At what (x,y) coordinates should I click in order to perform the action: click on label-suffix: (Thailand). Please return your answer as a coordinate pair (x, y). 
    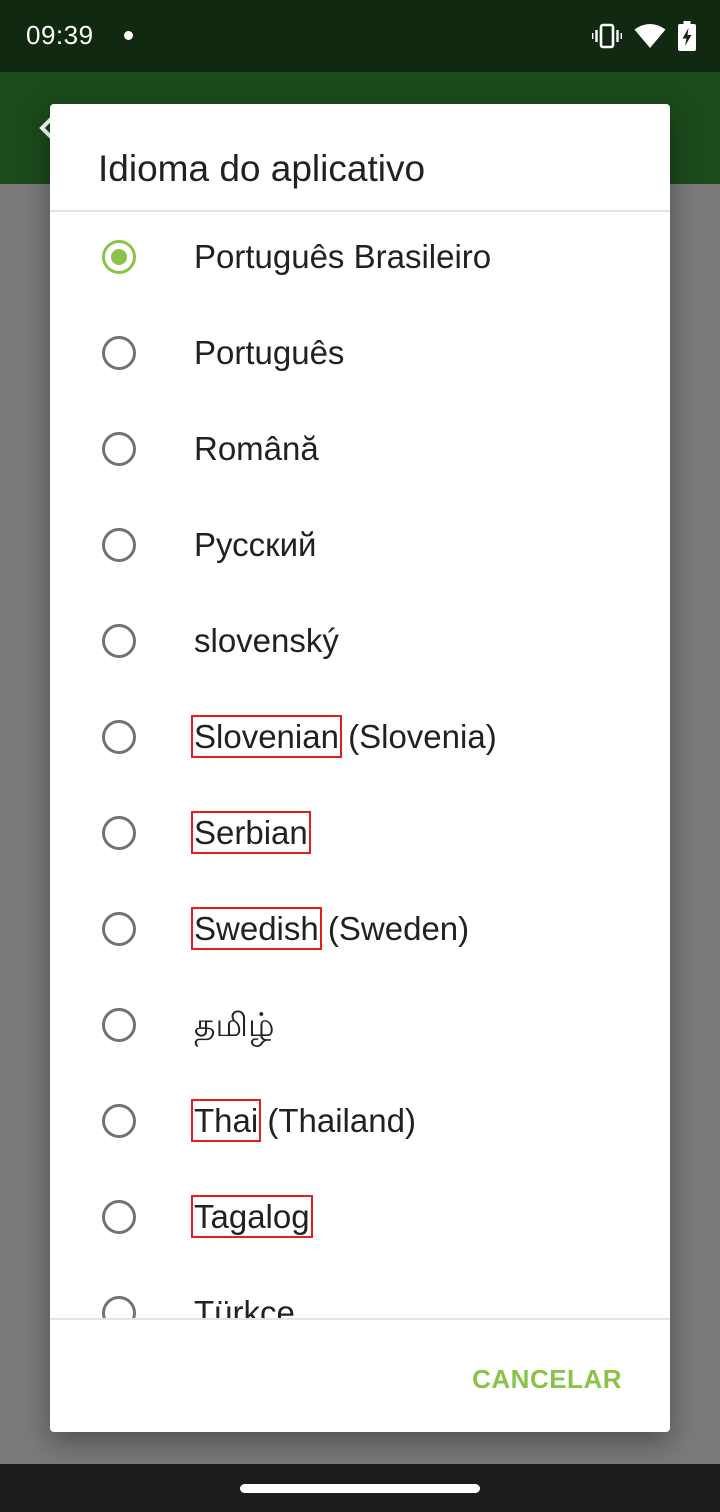
    Looking at the image, I should click on (337, 1120).